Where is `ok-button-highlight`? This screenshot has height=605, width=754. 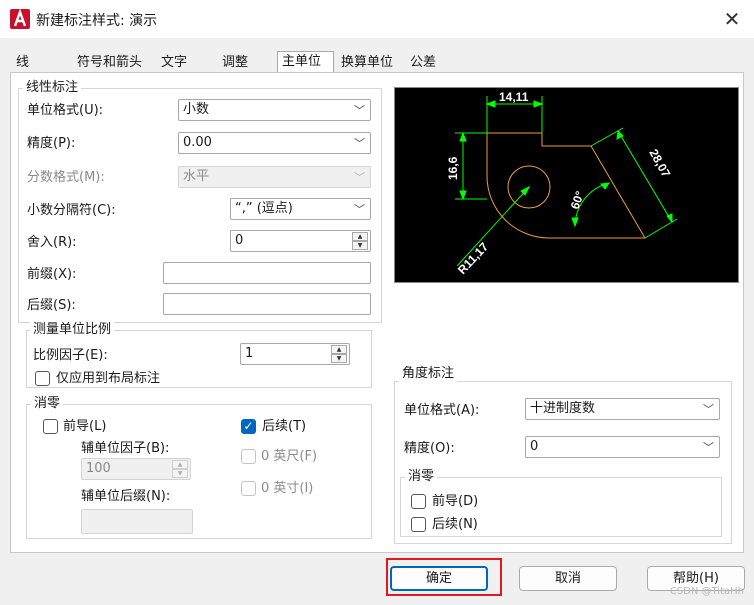
ok-button-highlight is located at coordinates (444, 577).